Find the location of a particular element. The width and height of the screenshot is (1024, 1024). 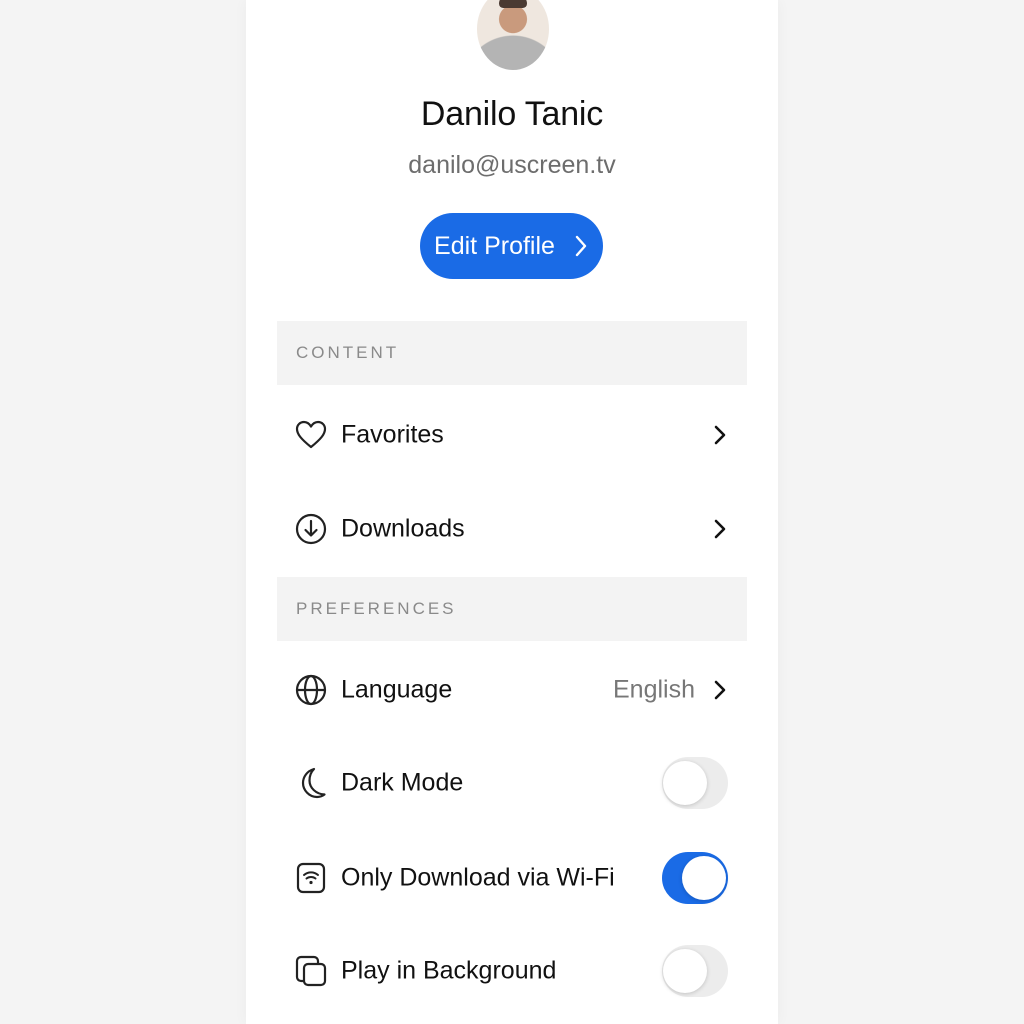

favorites-label: Favorites is located at coordinates (392, 434).